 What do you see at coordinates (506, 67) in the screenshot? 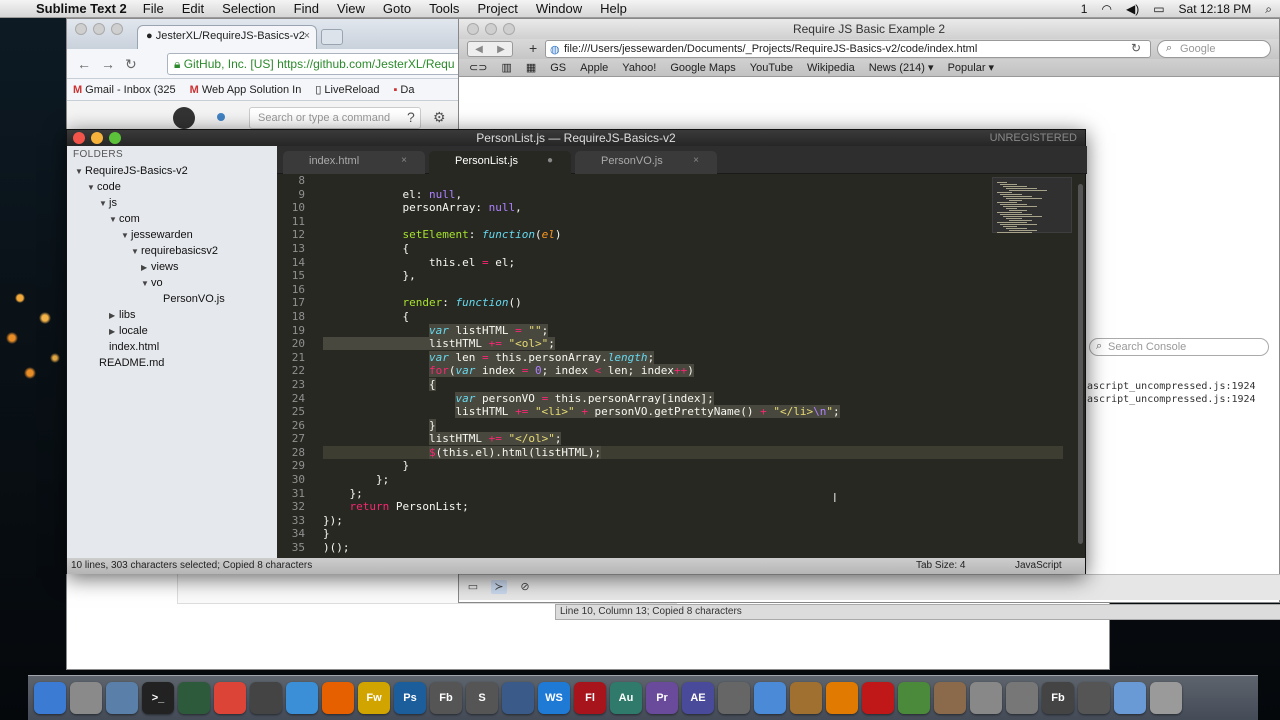
I see `bookmarks-icon: ▥` at bounding box center [506, 67].